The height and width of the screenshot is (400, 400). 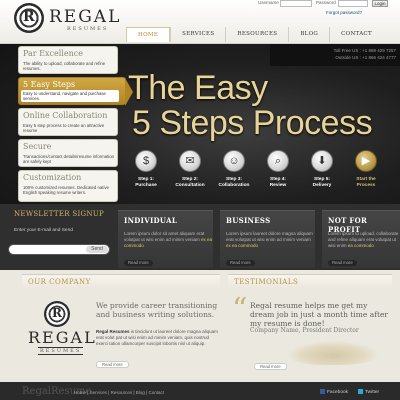 What do you see at coordinates (190, 182) in the screenshot?
I see `step-label: Step 2: Consultation` at bounding box center [190, 182].